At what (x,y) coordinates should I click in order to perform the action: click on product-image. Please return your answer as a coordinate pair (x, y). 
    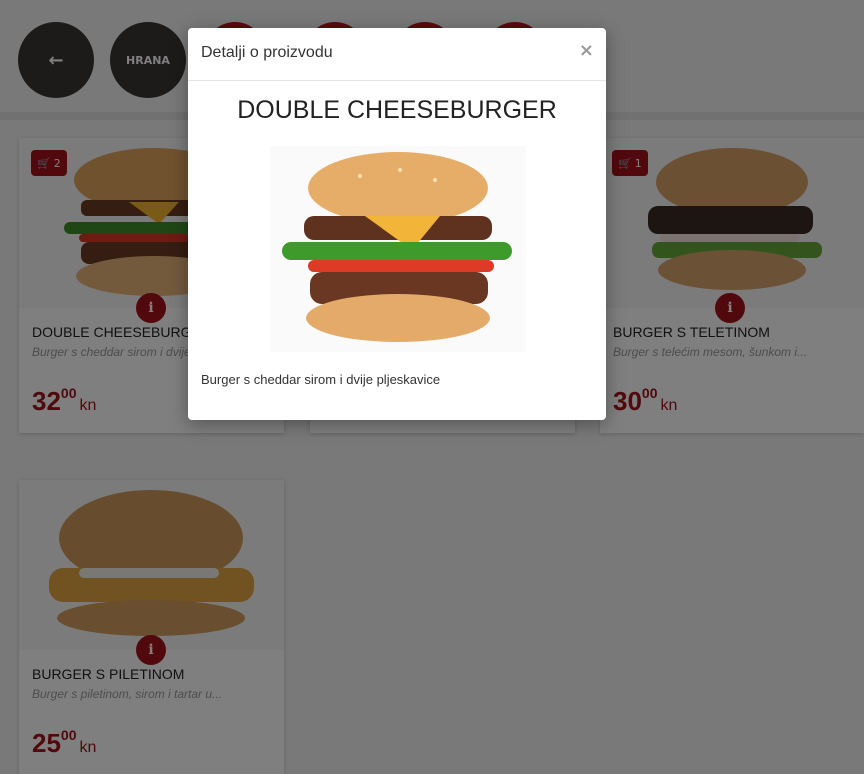
    Looking at the image, I should click on (398, 249).